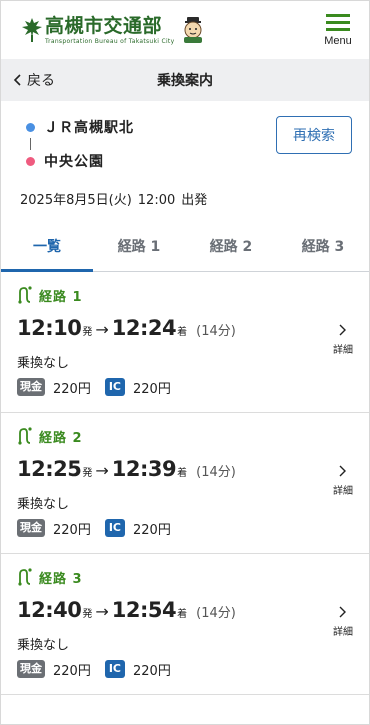 This screenshot has height=725, width=370. I want to click on tab-route-2: 経路 2, so click(231, 248).